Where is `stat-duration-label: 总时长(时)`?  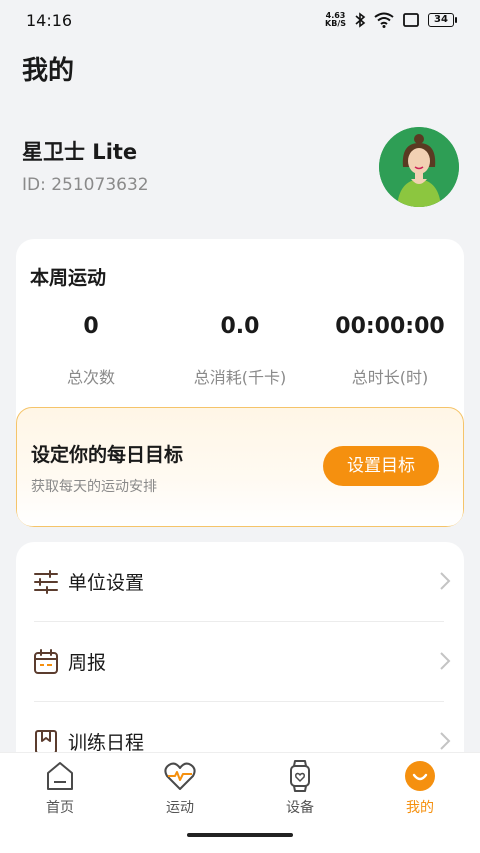 stat-duration-label: 总时长(时) is located at coordinates (390, 377).